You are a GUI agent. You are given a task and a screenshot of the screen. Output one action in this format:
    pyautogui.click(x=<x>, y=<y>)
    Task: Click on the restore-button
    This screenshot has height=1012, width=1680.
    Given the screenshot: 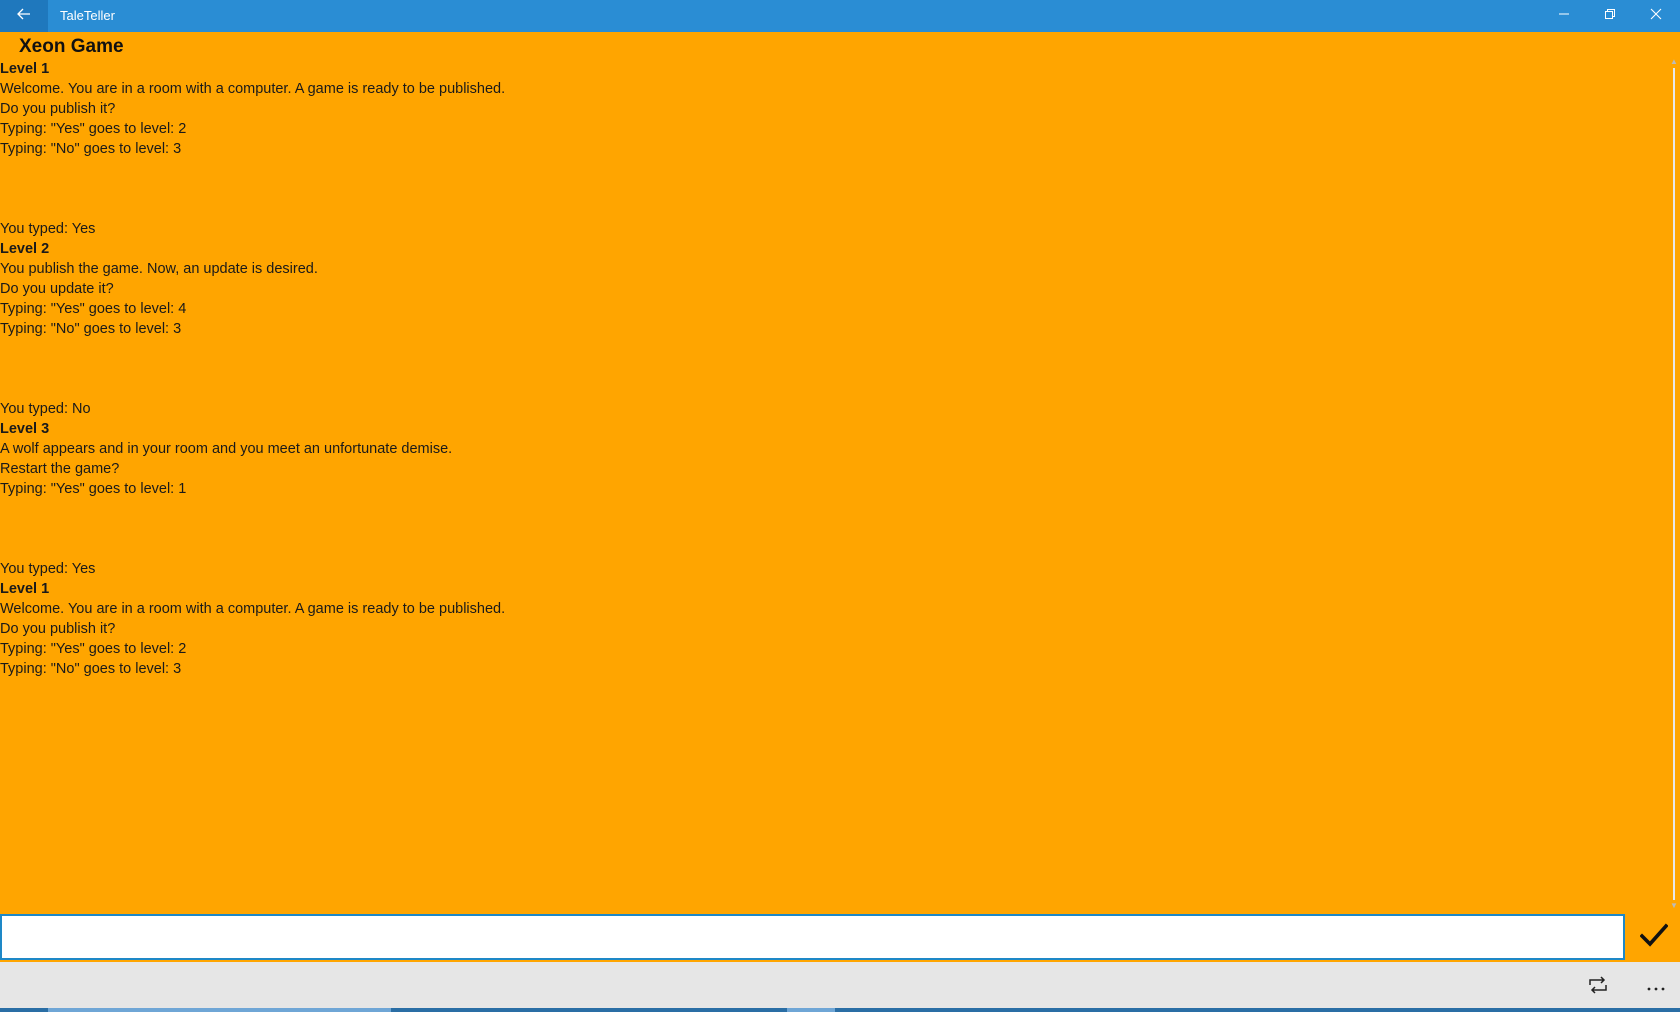 What is the action you would take?
    pyautogui.click(x=1610, y=16)
    